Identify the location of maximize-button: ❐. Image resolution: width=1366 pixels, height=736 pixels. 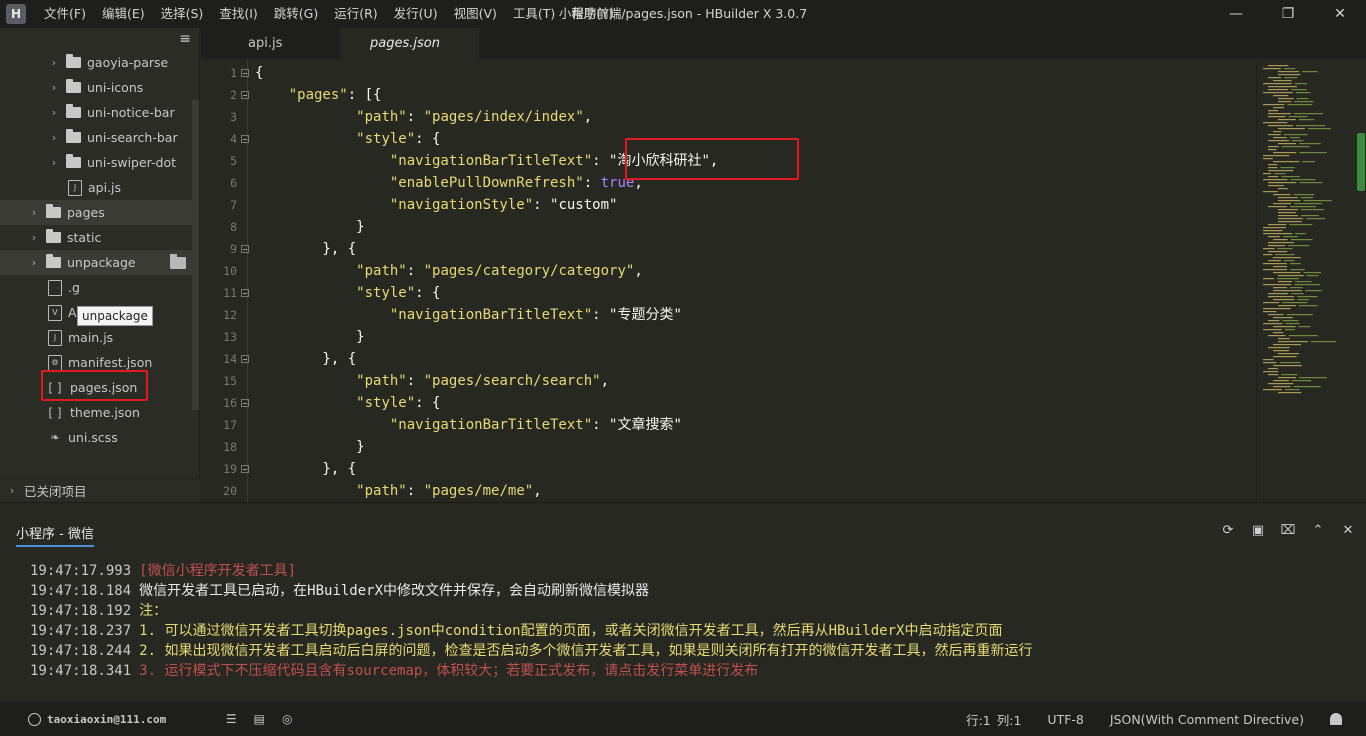
(1288, 14).